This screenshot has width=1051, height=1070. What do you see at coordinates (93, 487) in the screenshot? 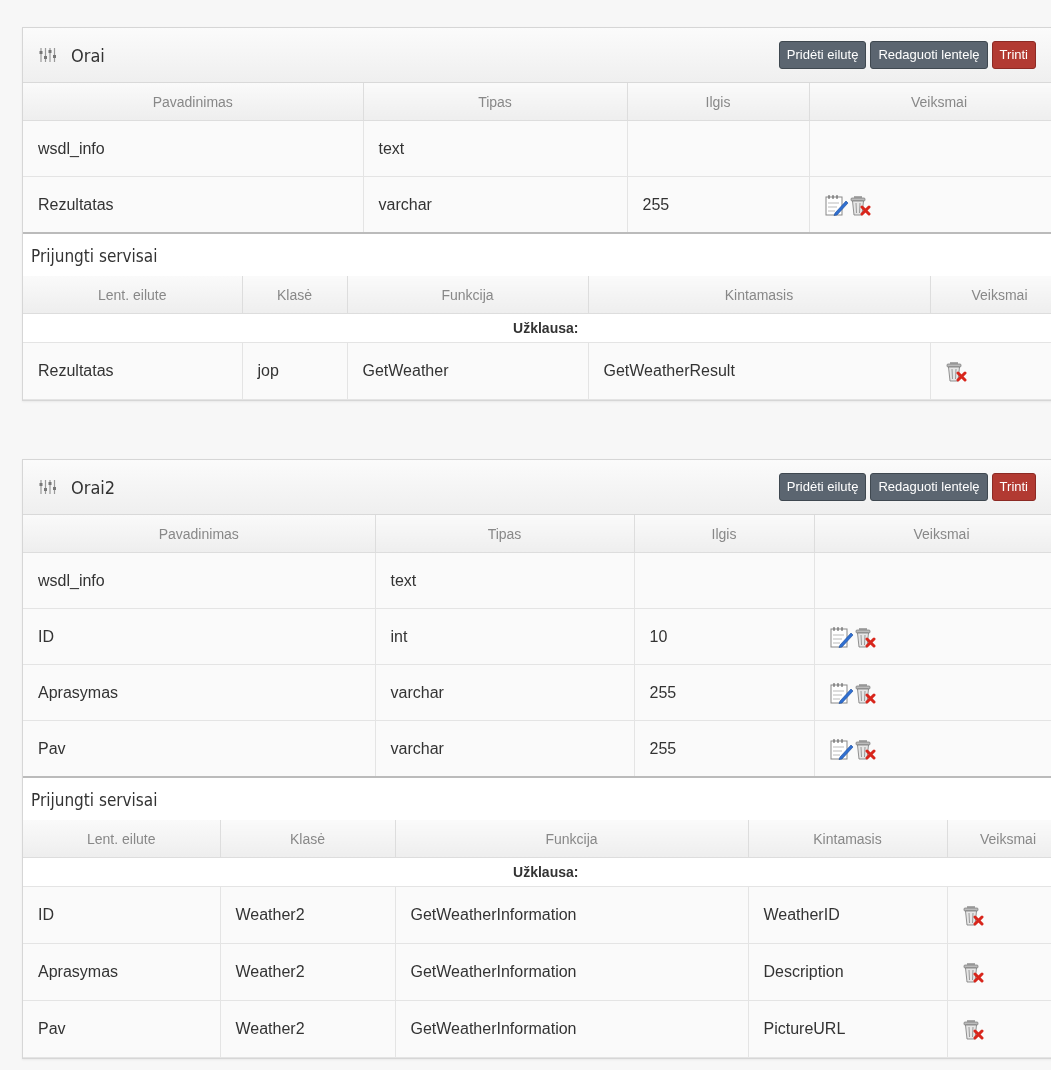
I see `table-title: Orai2` at bounding box center [93, 487].